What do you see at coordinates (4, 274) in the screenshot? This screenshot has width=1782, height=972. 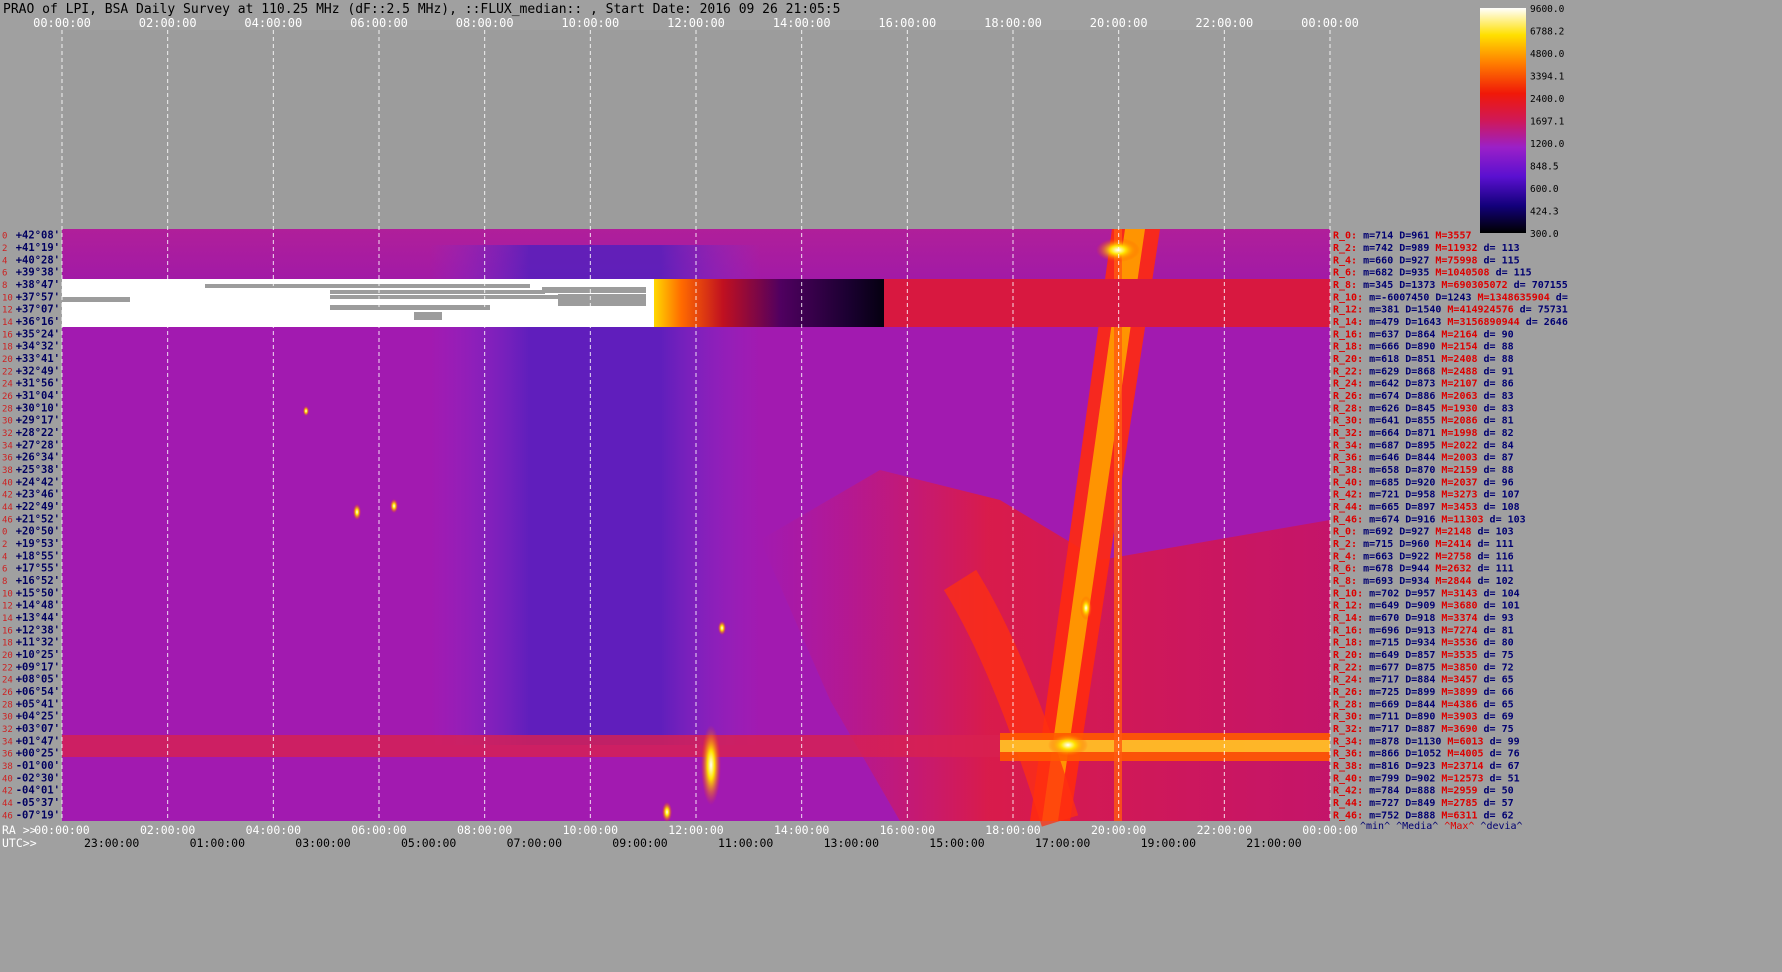 I see `row-index: 6` at bounding box center [4, 274].